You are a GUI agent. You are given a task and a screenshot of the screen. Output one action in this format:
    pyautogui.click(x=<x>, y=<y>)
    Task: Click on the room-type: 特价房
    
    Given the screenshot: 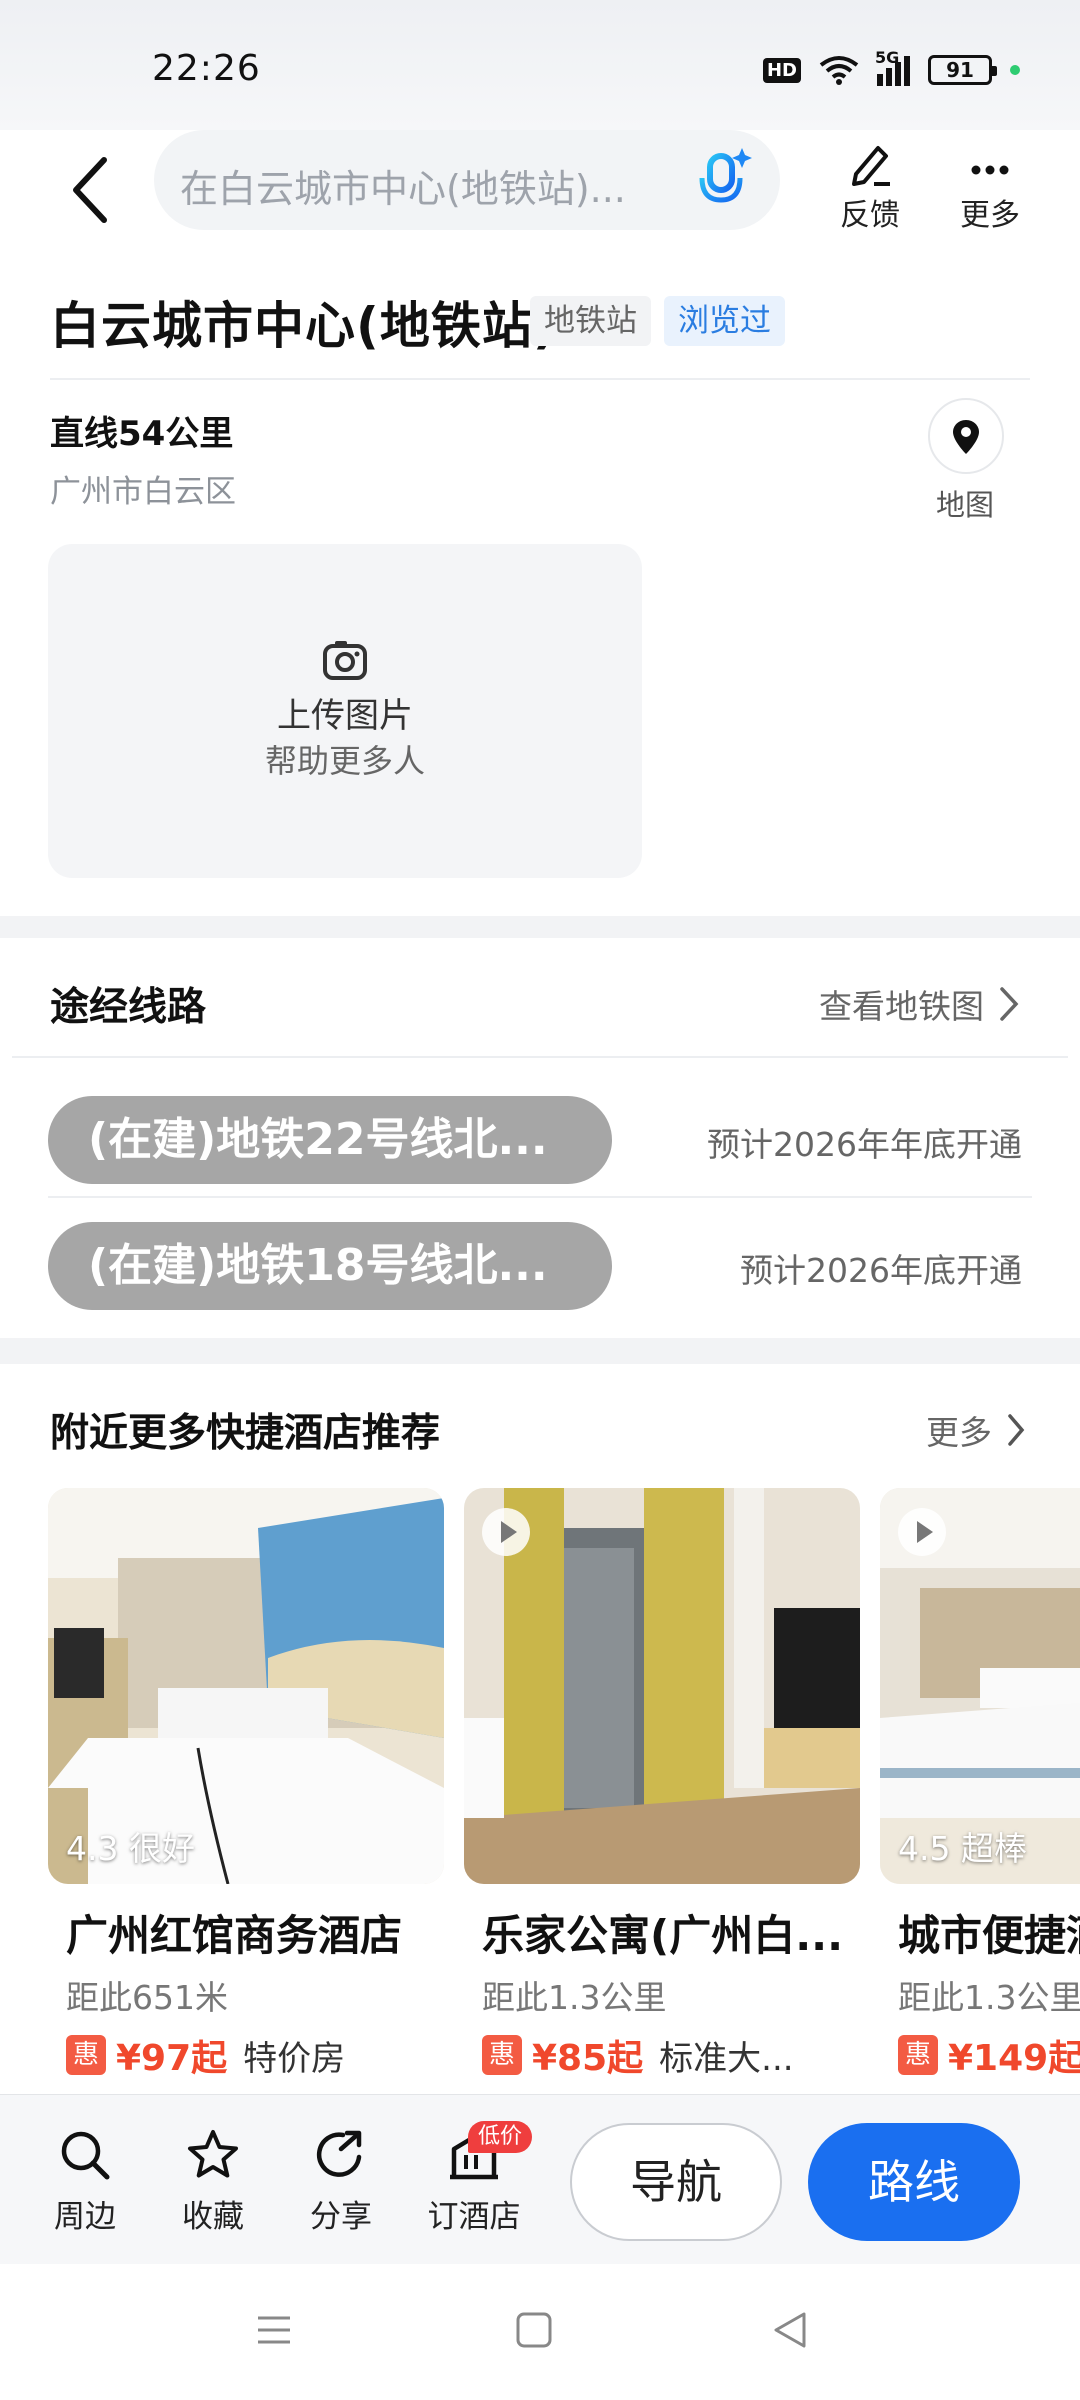 What is the action you would take?
    pyautogui.click(x=294, y=2058)
    